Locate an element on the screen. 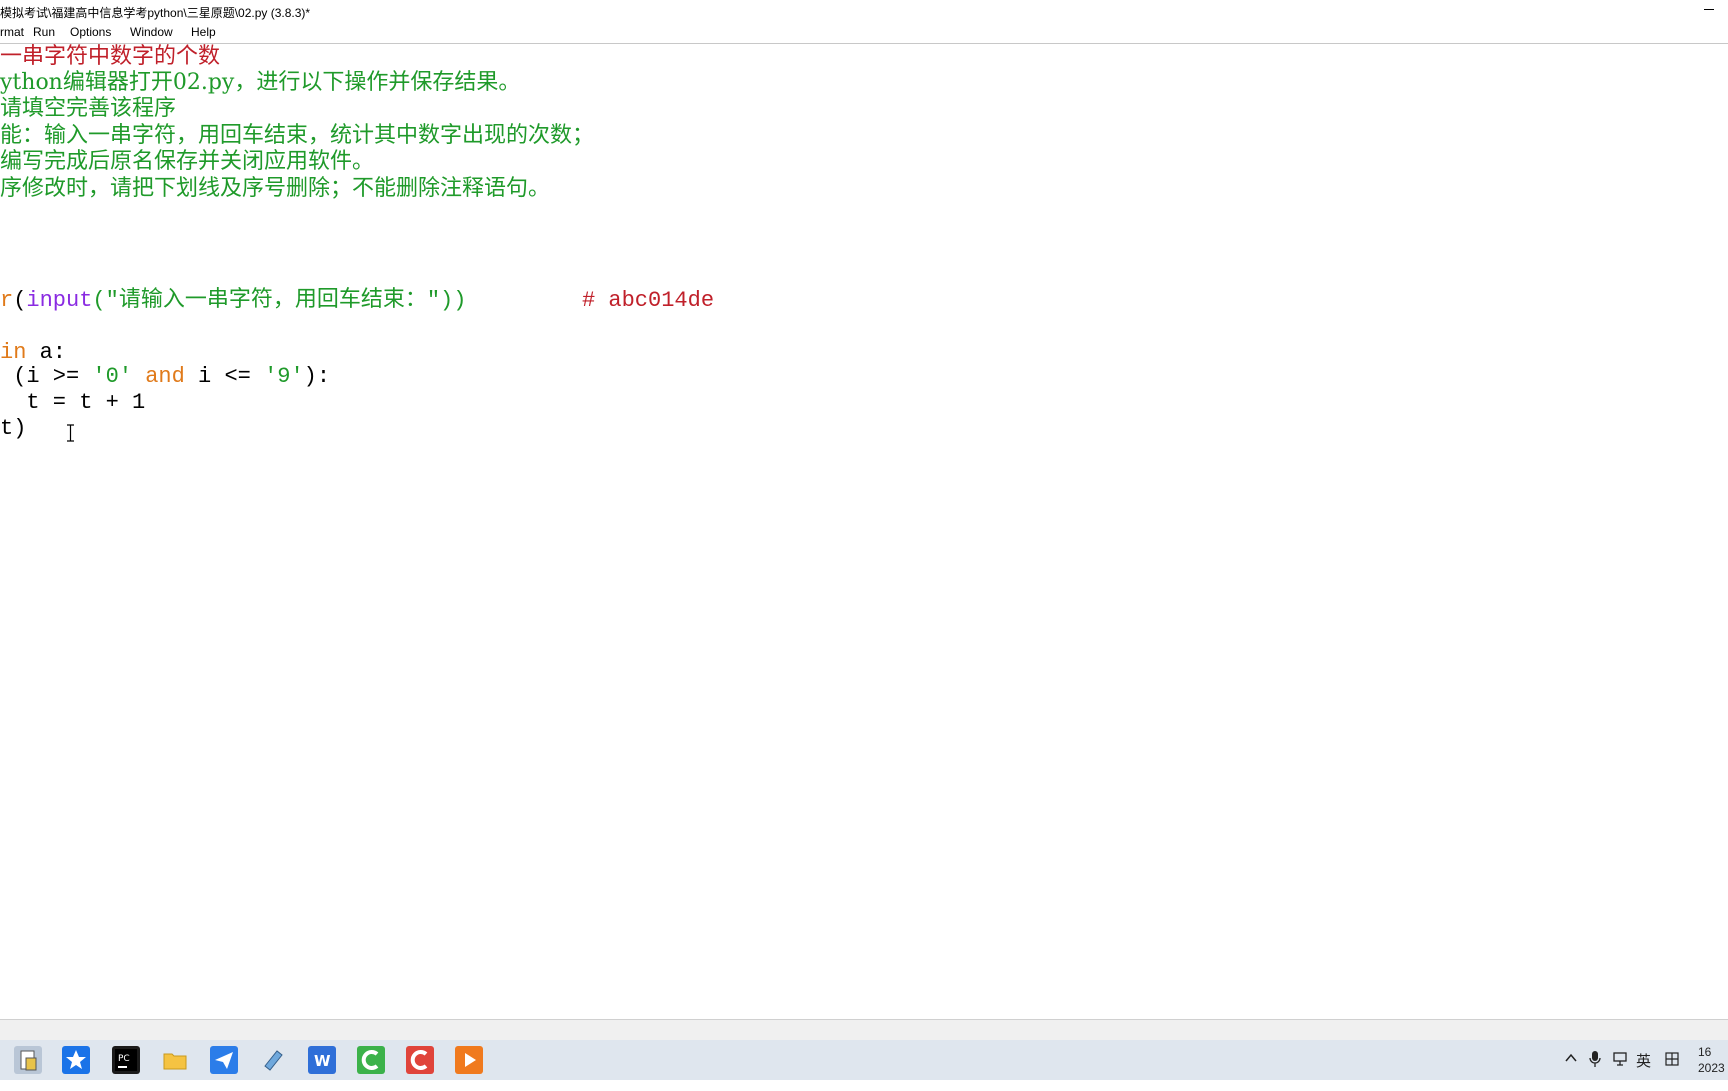 The image size is (1728, 1091). code-token: r is located at coordinates (7, 300).